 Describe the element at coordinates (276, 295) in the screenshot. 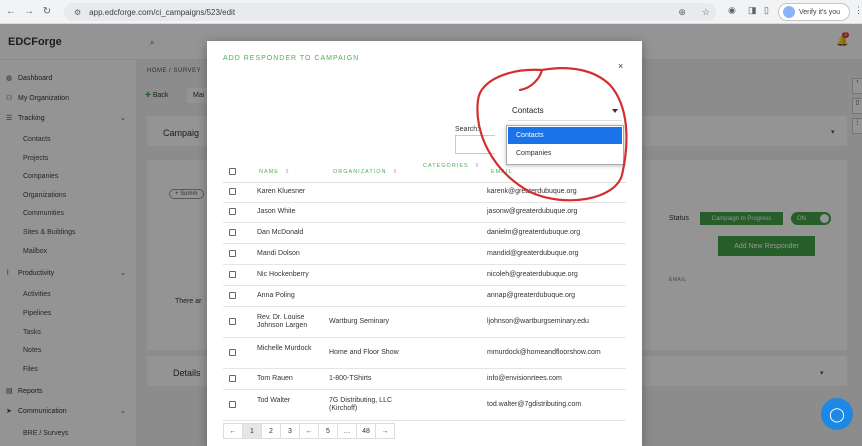

I see `cell-name: Anna Poling` at that location.